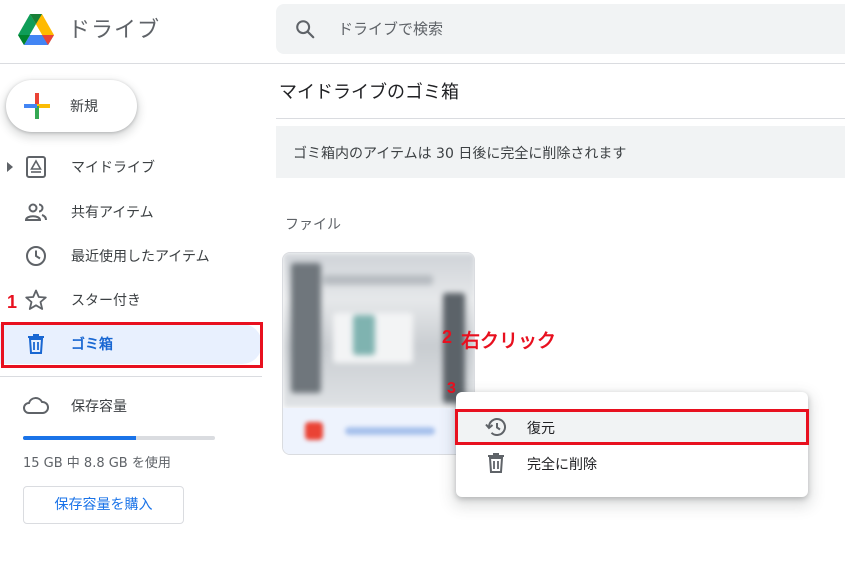  I want to click on clock-icon, so click(36, 256).